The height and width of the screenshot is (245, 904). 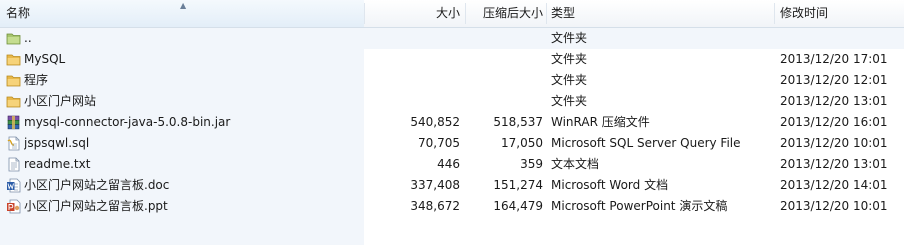 I want to click on column-header-type-label: 类型, so click(x=563, y=13).